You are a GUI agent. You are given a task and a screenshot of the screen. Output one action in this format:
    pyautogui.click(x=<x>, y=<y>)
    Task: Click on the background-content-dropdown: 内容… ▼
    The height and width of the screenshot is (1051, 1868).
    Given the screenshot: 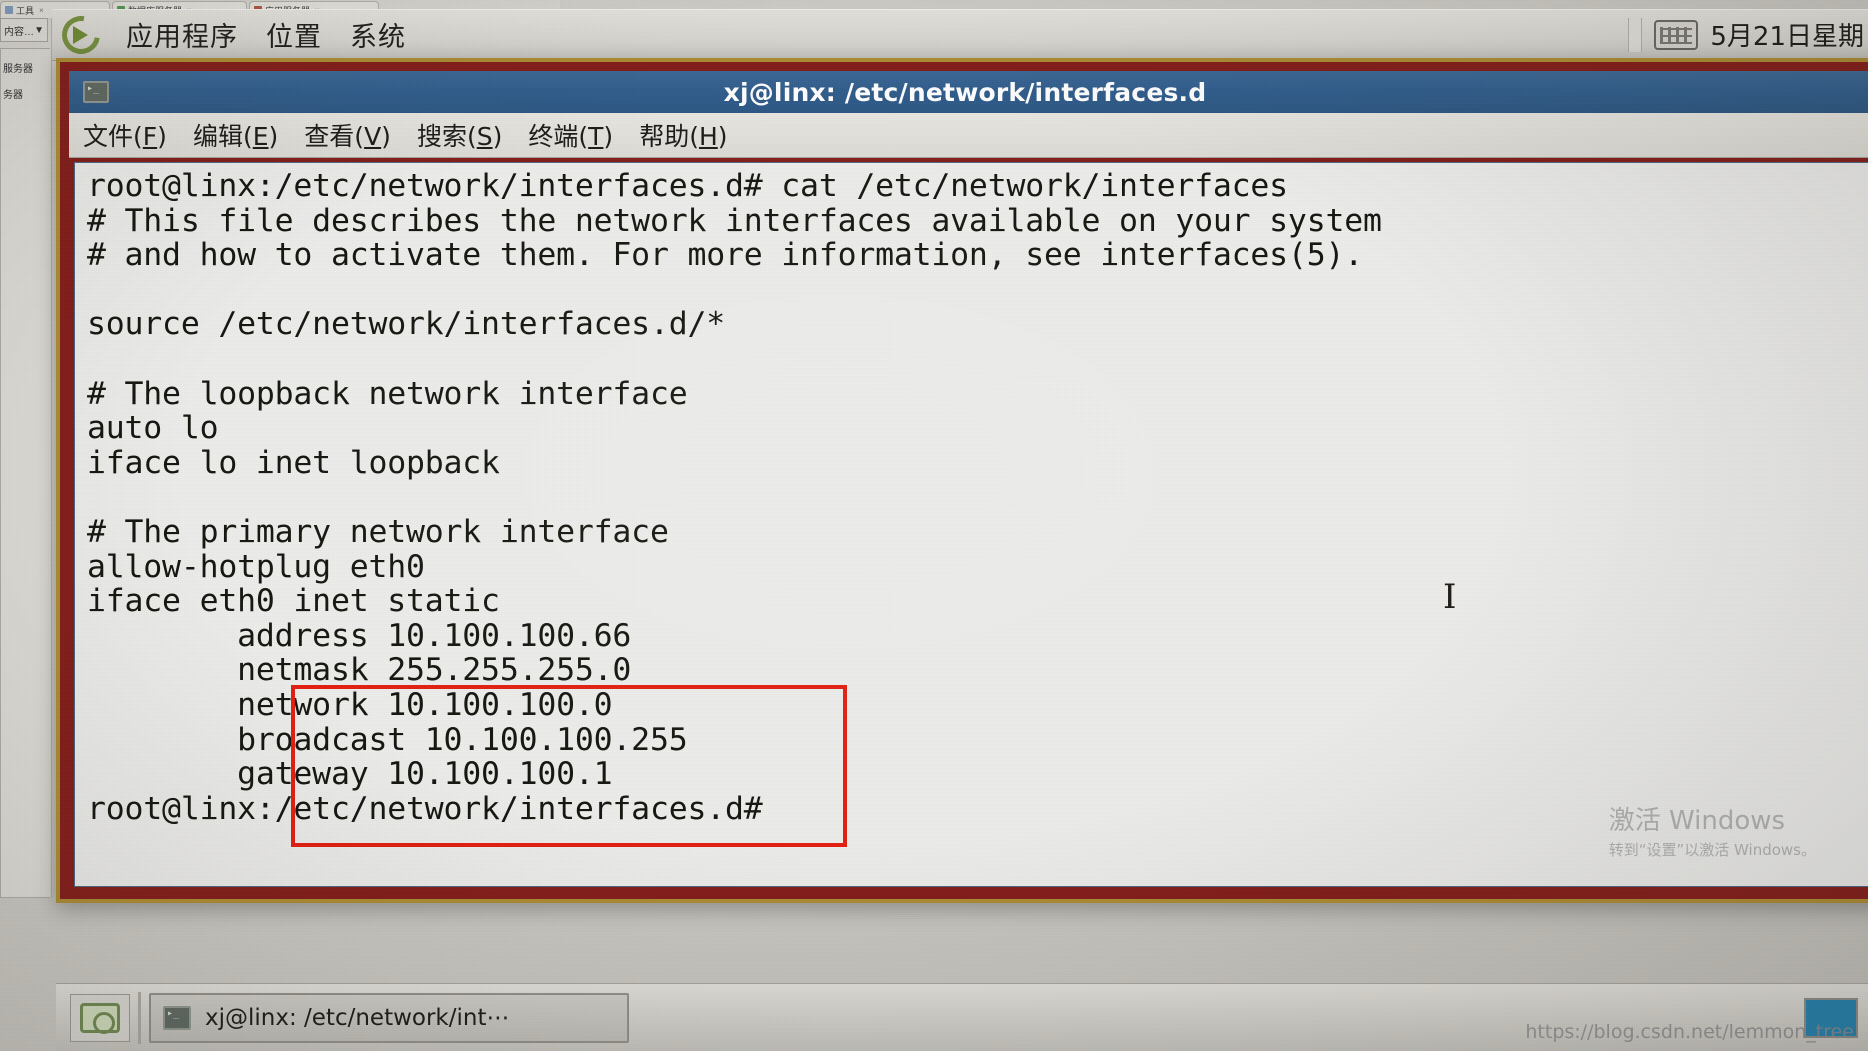 What is the action you would take?
    pyautogui.click(x=24, y=30)
    